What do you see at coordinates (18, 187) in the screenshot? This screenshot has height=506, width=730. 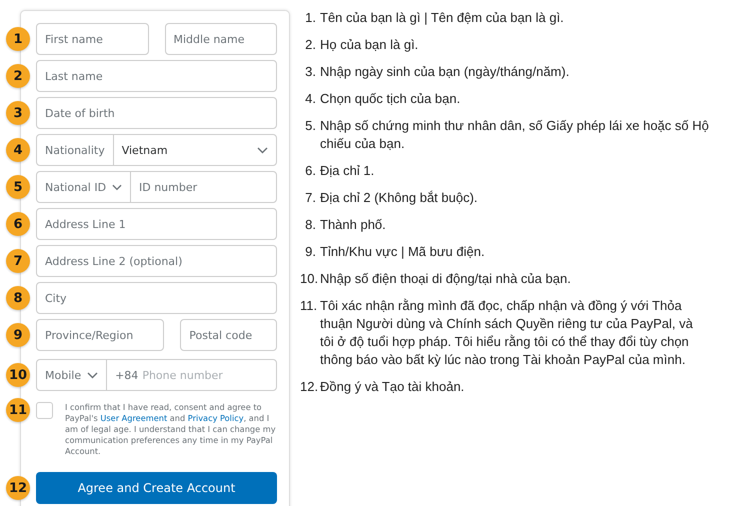 I see `step-badge: 5` at bounding box center [18, 187].